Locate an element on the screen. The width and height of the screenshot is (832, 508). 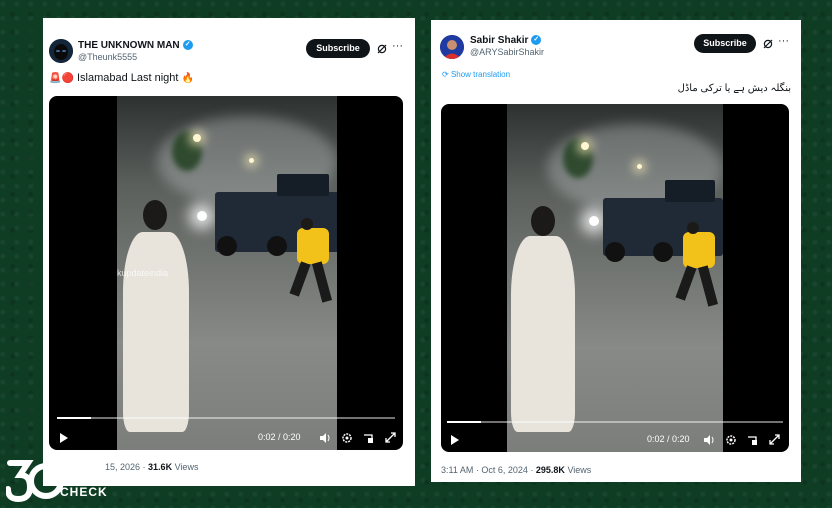
fact-check-logo: FACT CHECK is located at coordinates (57, 479).